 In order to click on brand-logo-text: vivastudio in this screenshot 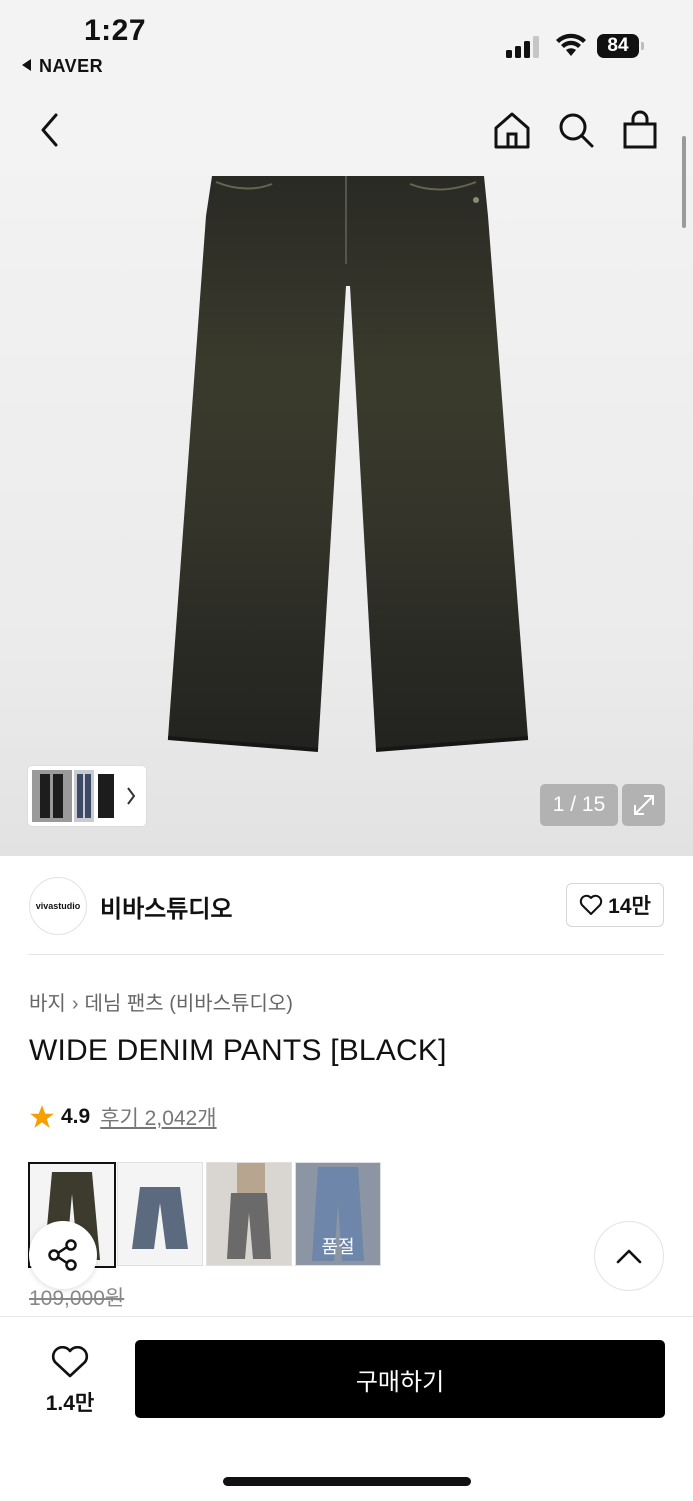, I will do `click(58, 906)`.